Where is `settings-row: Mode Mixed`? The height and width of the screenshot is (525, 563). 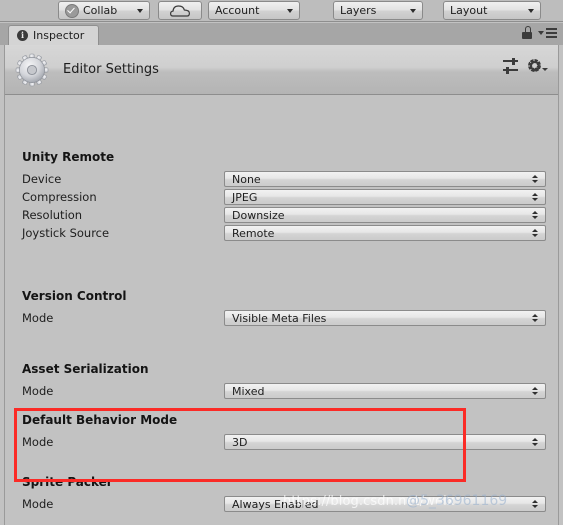 settings-row: Mode Mixed is located at coordinates (281, 391).